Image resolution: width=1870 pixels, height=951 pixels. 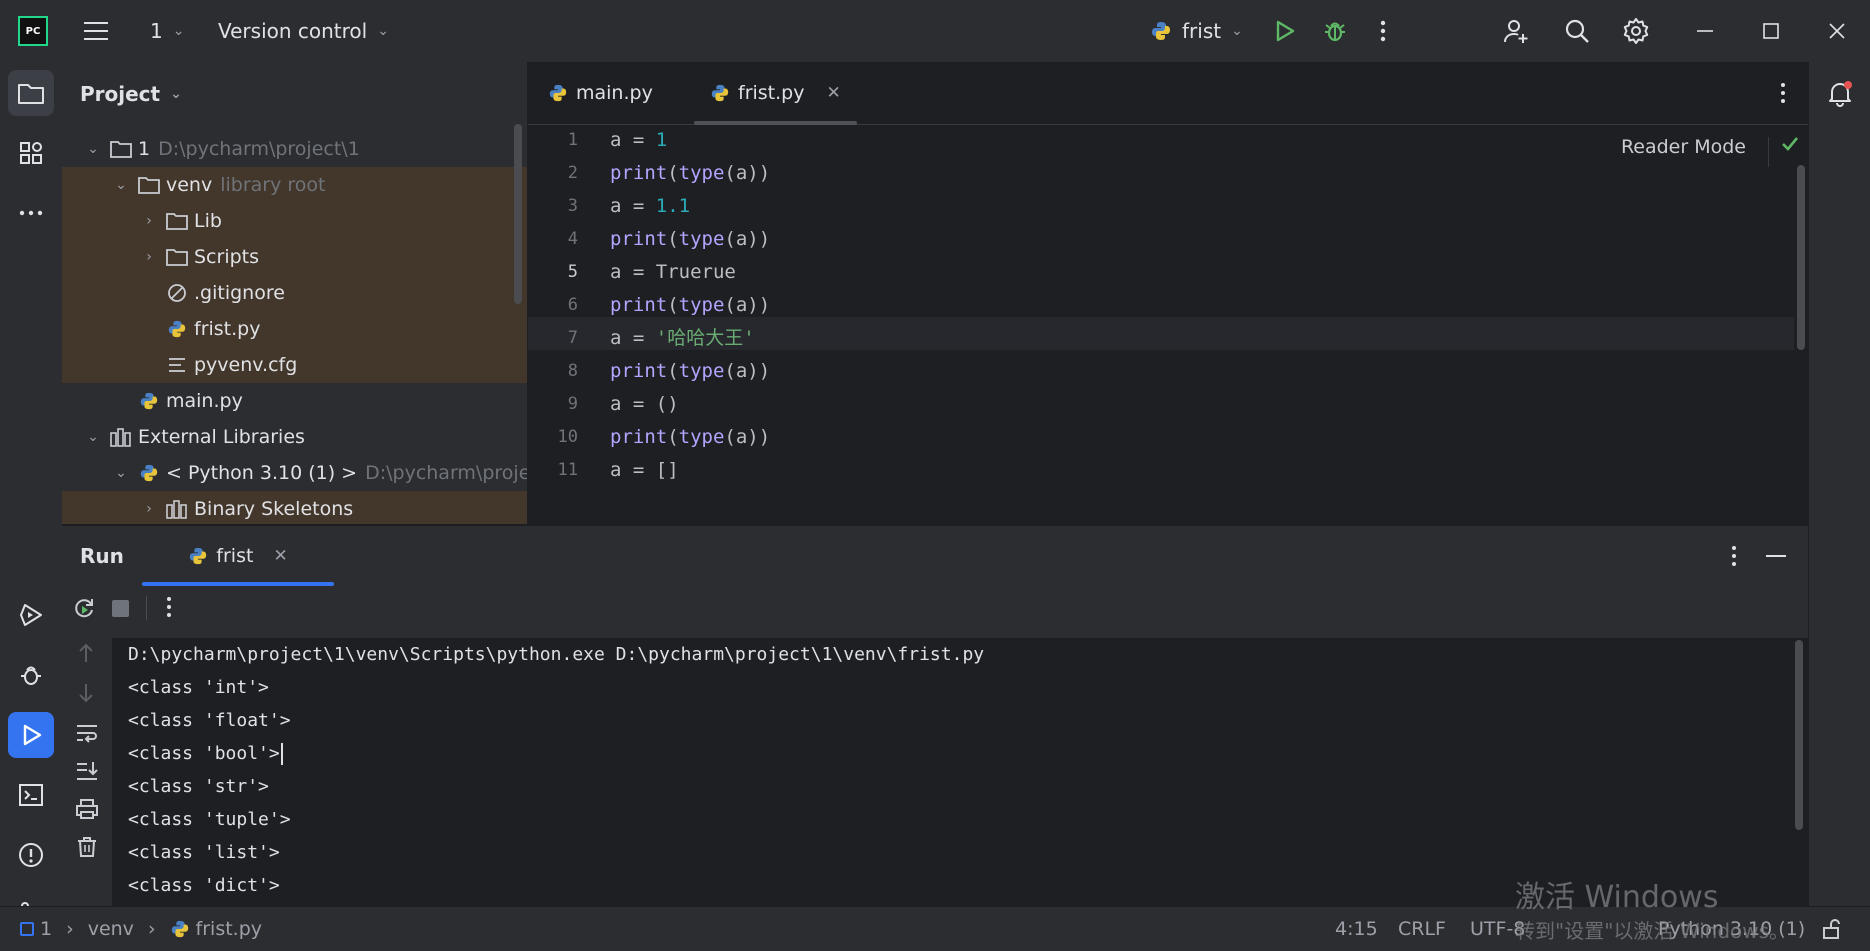 What do you see at coordinates (169, 607) in the screenshot?
I see `more-run-actions-icon` at bounding box center [169, 607].